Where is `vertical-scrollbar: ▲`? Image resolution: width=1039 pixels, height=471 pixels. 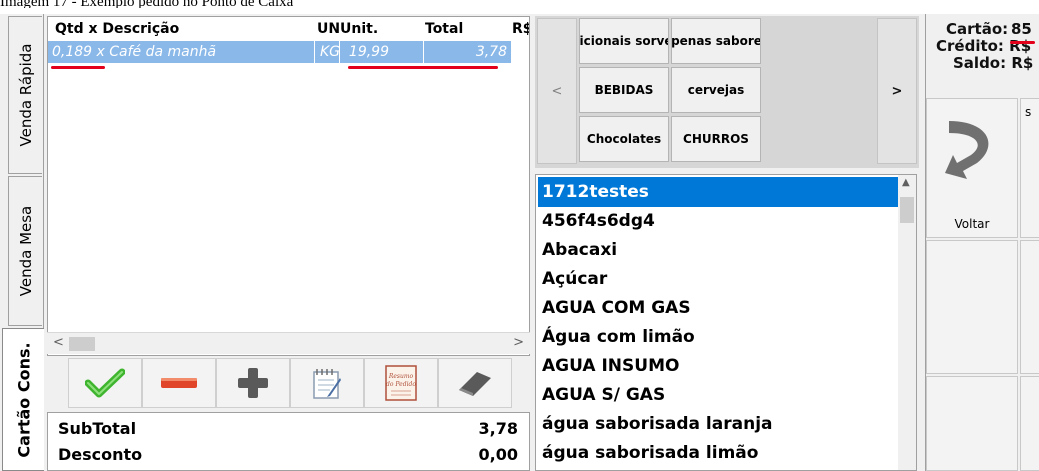 vertical-scrollbar: ▲ is located at coordinates (907, 322).